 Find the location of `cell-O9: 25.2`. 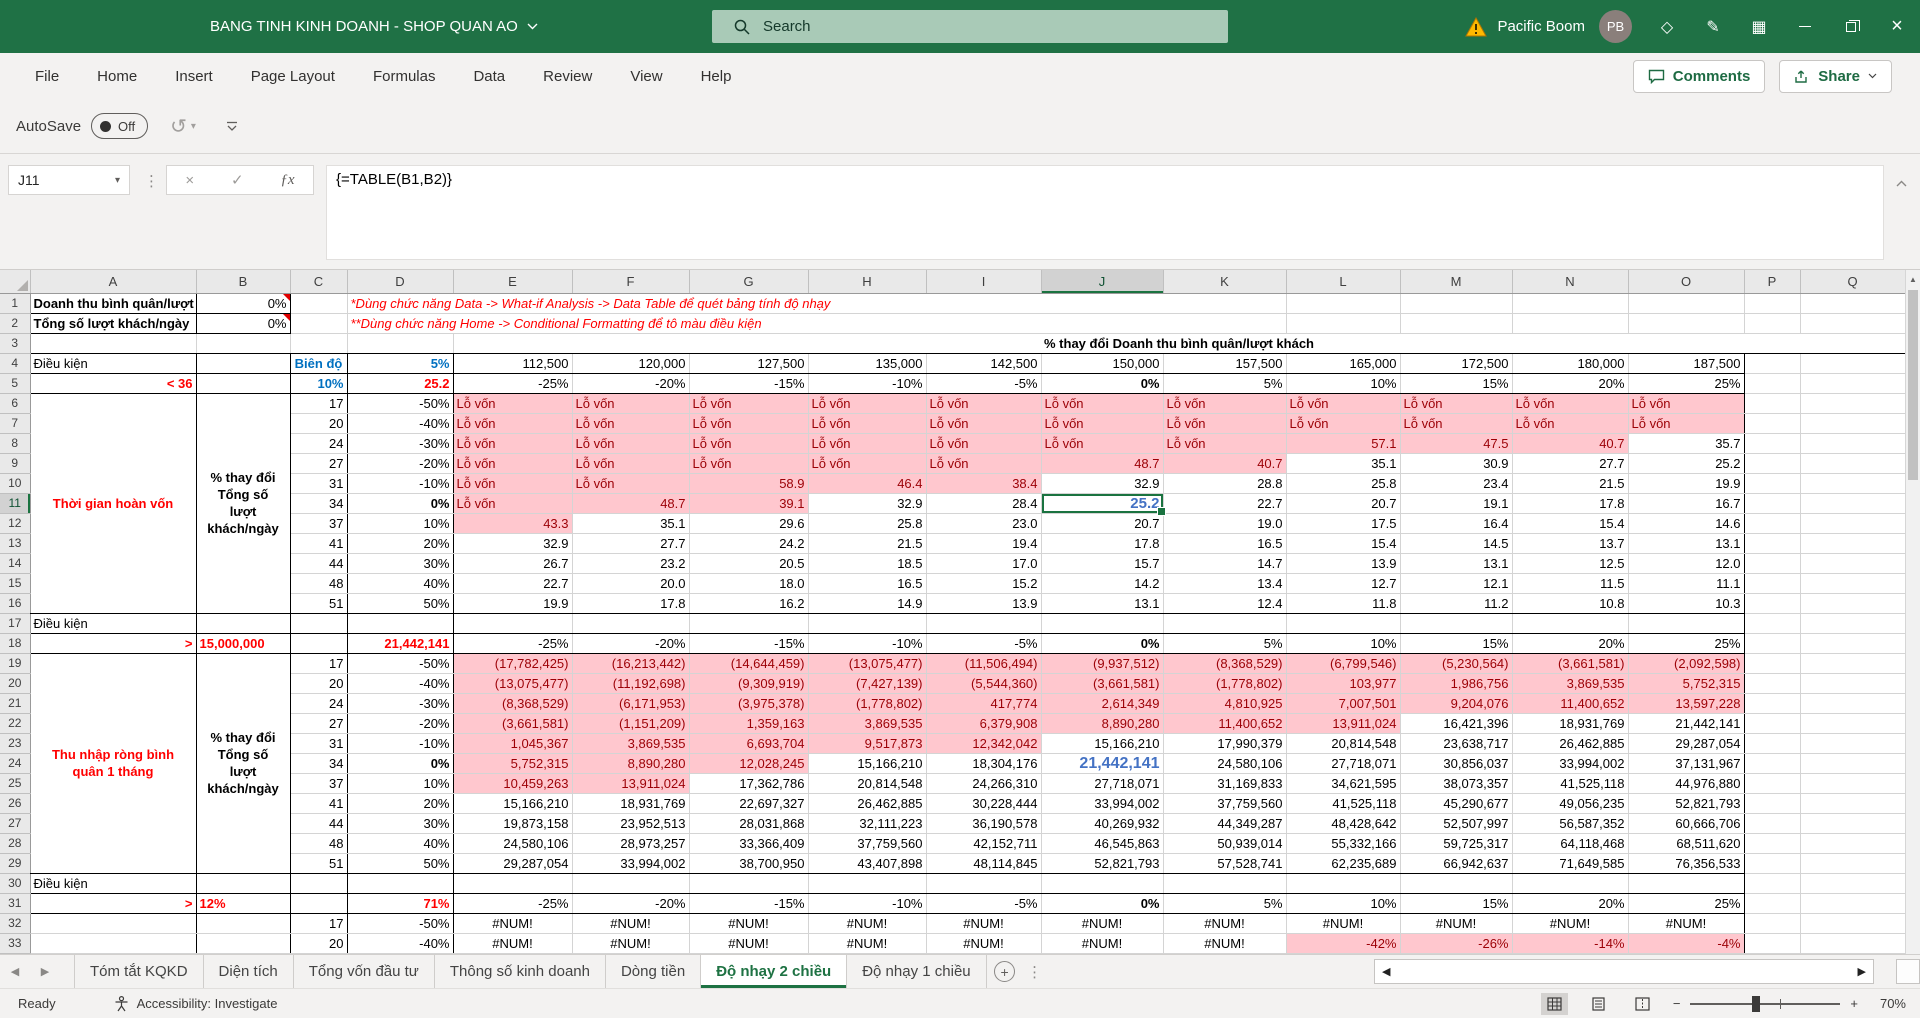

cell-O9: 25.2 is located at coordinates (1686, 463).